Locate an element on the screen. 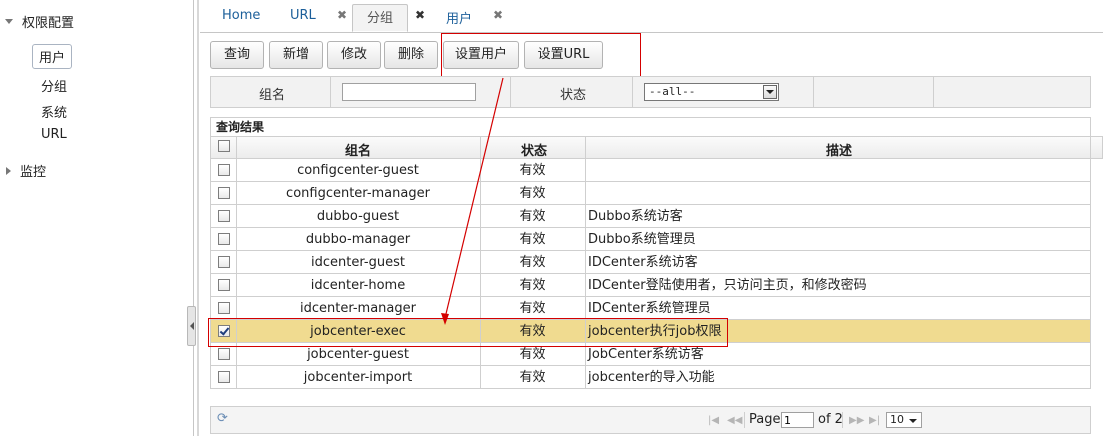 This screenshot has height=436, width=1103. sidebar-collapse-handle is located at coordinates (191, 326).